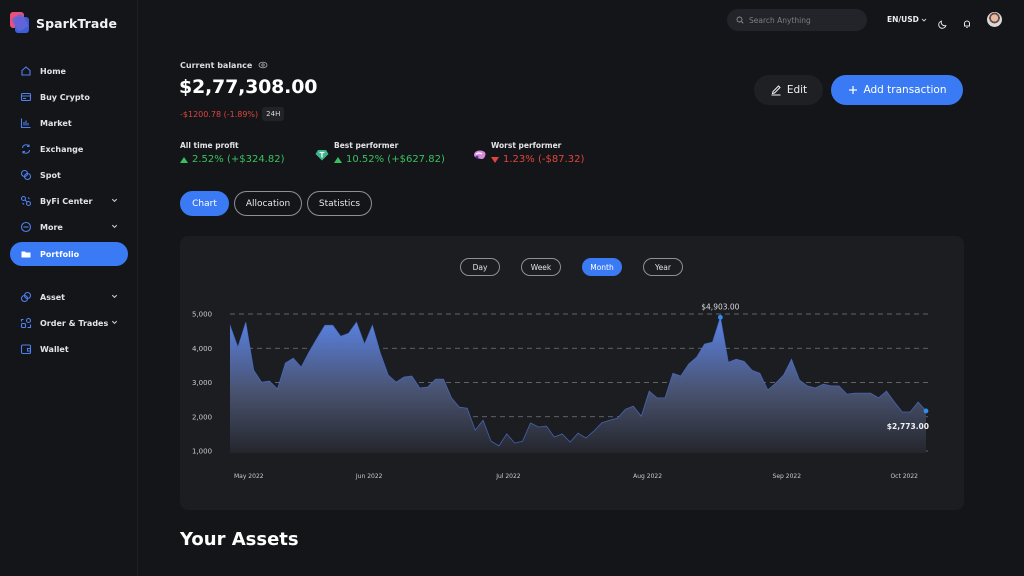 The width and height of the screenshot is (1024, 576). I want to click on sidebar-item-market: Market, so click(69, 123).